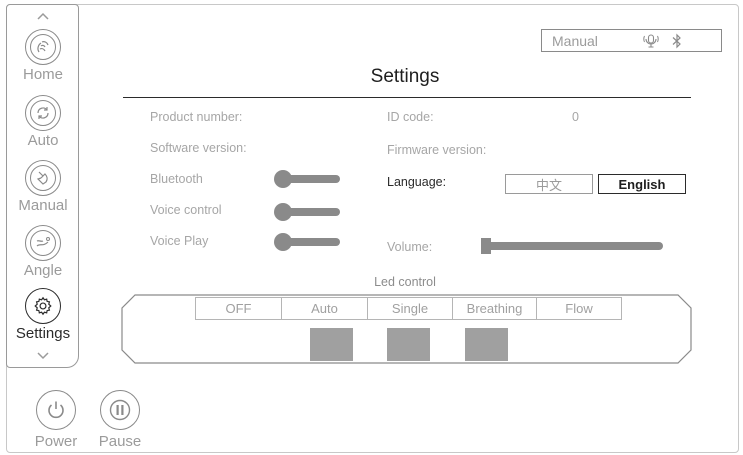 The width and height of the screenshot is (743, 455). What do you see at coordinates (43, 178) in the screenshot?
I see `hand-tap-icon` at bounding box center [43, 178].